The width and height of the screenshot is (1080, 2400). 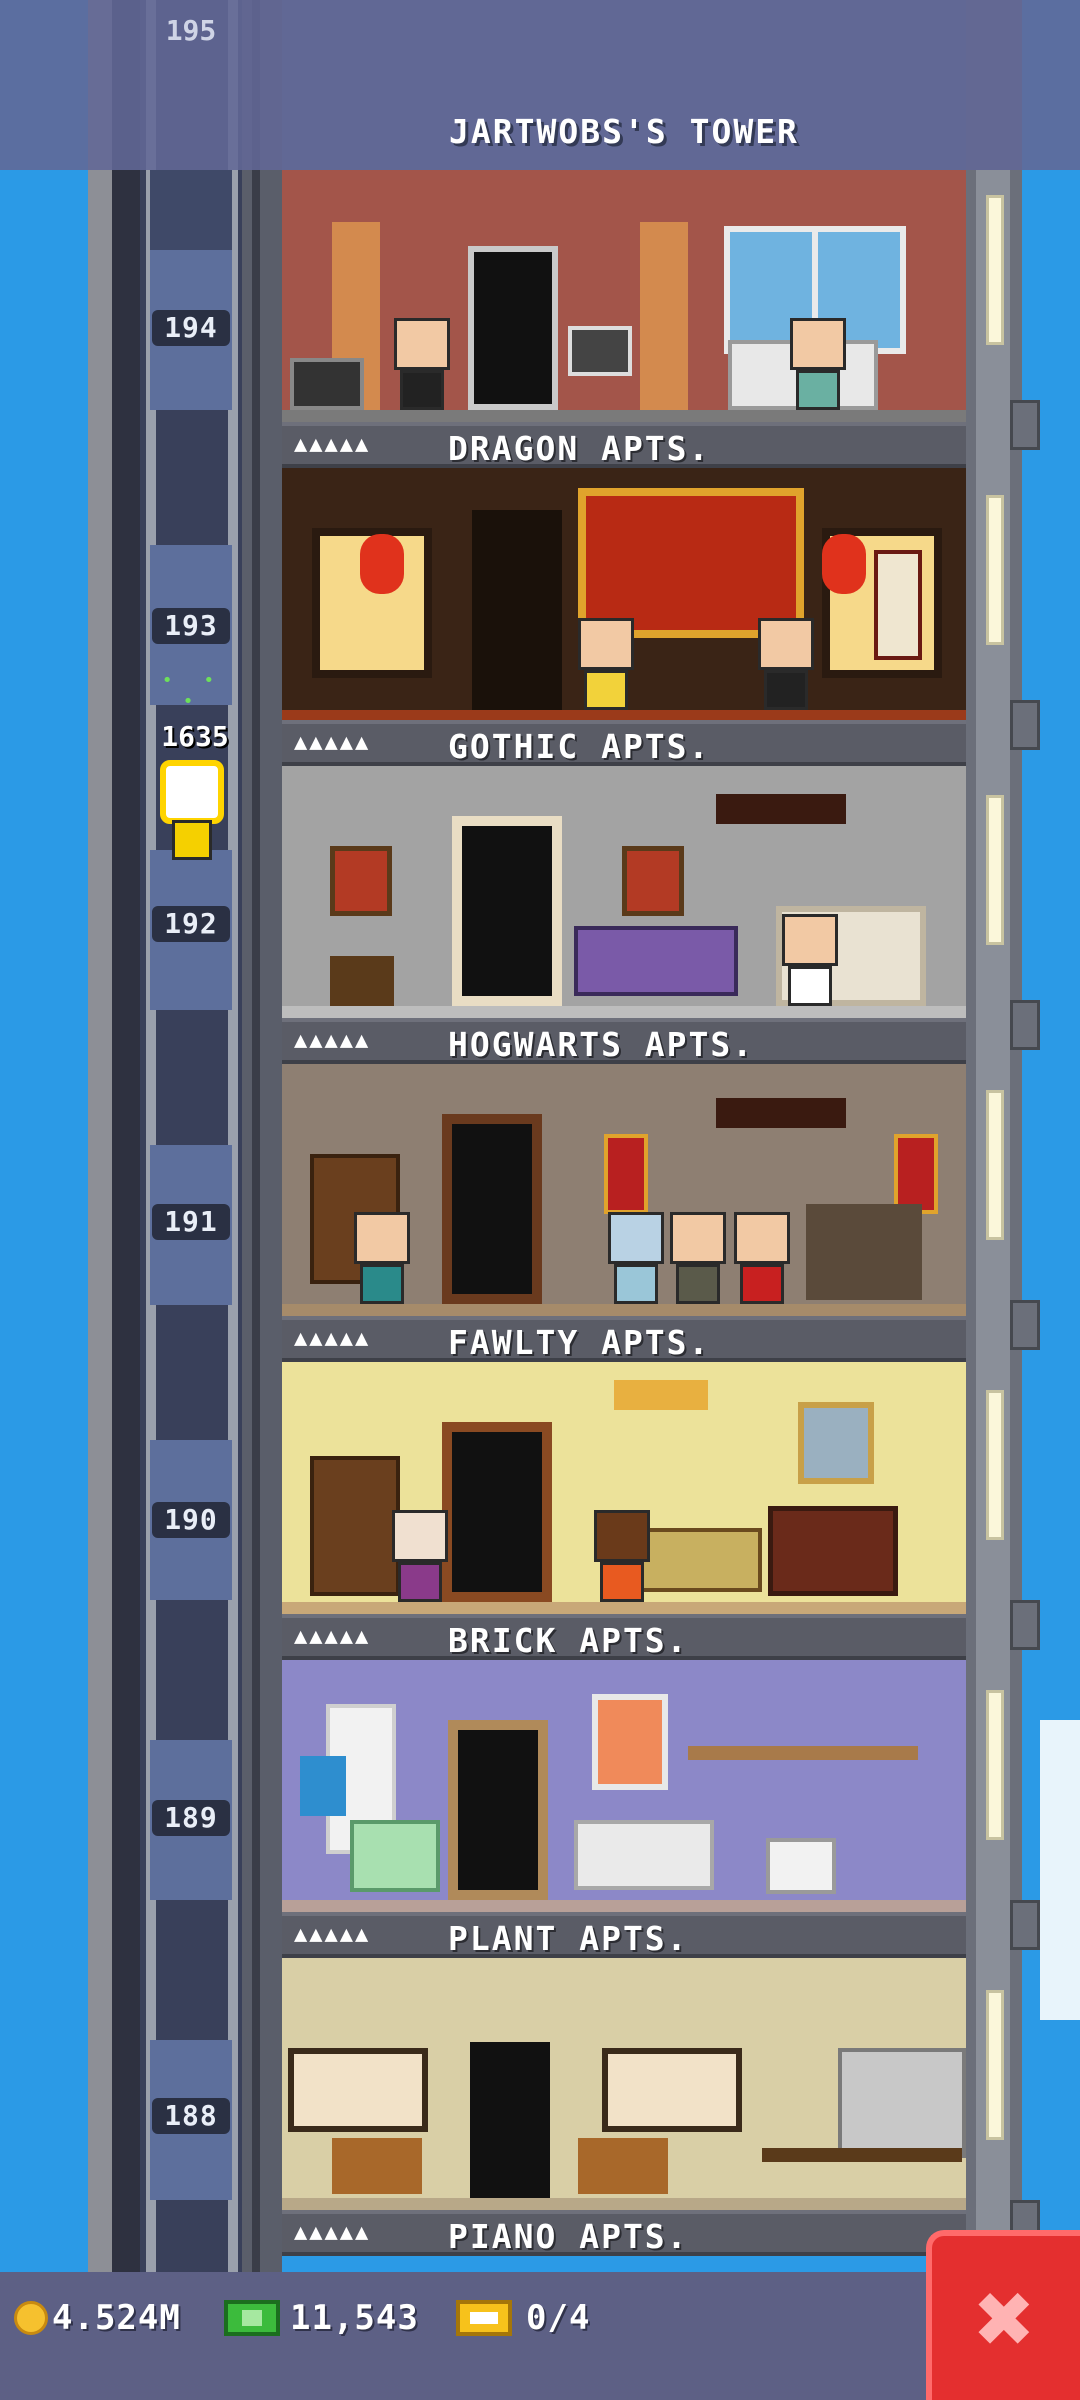 I want to click on floor-sign-label: PLANT APTS., so click(x=568, y=1938).